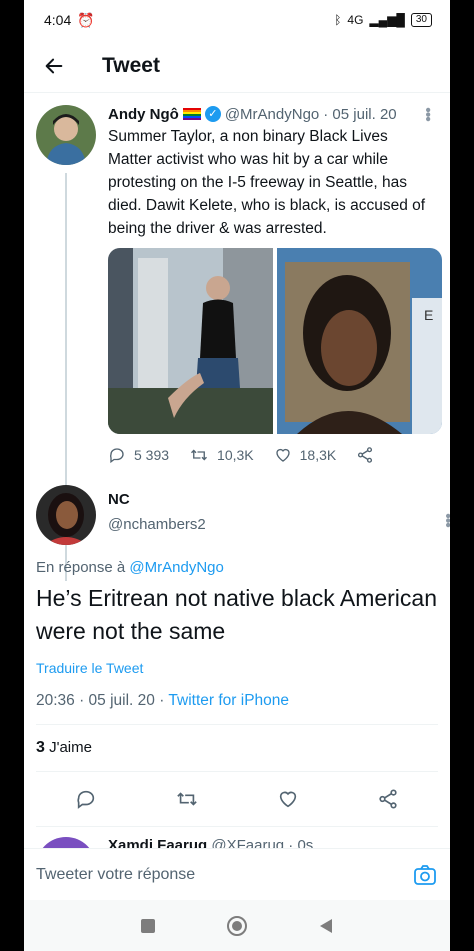 The height and width of the screenshot is (951, 474). I want to click on home-icon, so click(237, 926).